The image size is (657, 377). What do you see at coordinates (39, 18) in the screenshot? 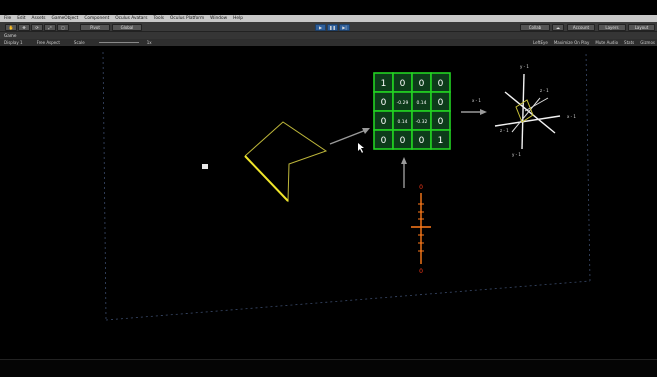
I see `menu-assets: Assets` at bounding box center [39, 18].